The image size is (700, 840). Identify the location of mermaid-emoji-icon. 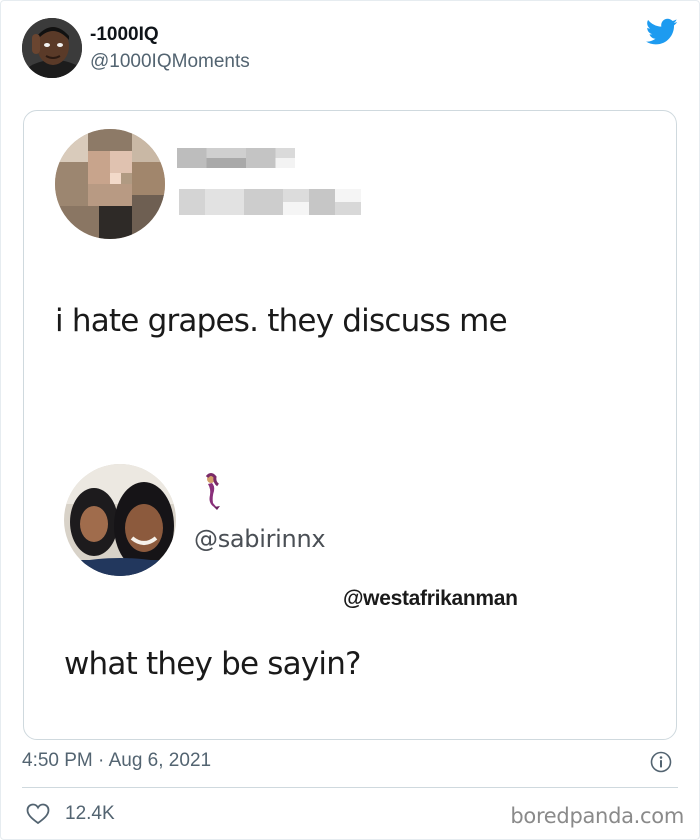
(211, 492).